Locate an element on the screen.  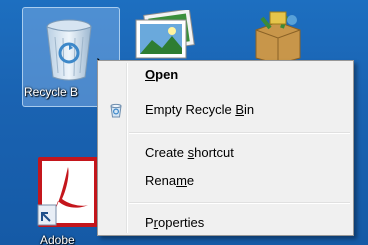
package-icon is located at coordinates (278, 38).